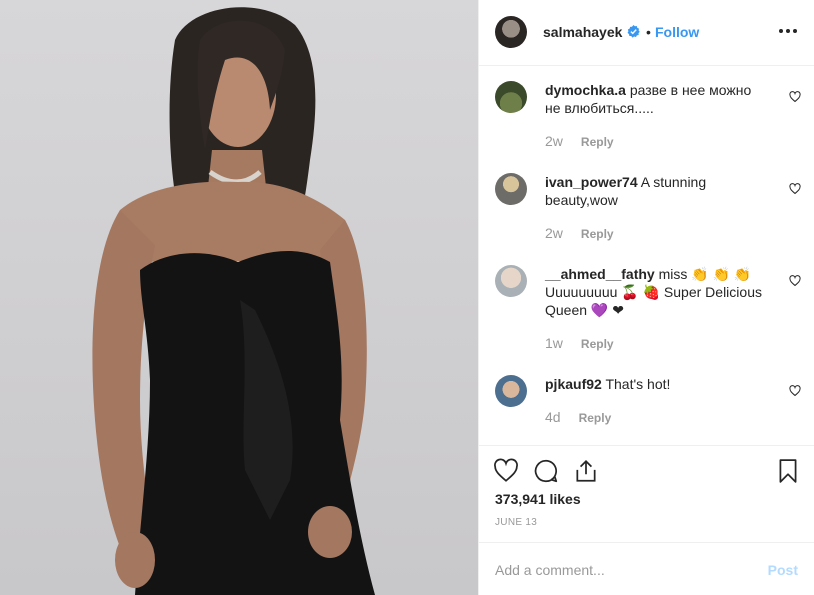 Image resolution: width=814 pixels, height=595 pixels. Describe the element at coordinates (579, 343) in the screenshot. I see `comment-meta: 1w Reply` at that location.